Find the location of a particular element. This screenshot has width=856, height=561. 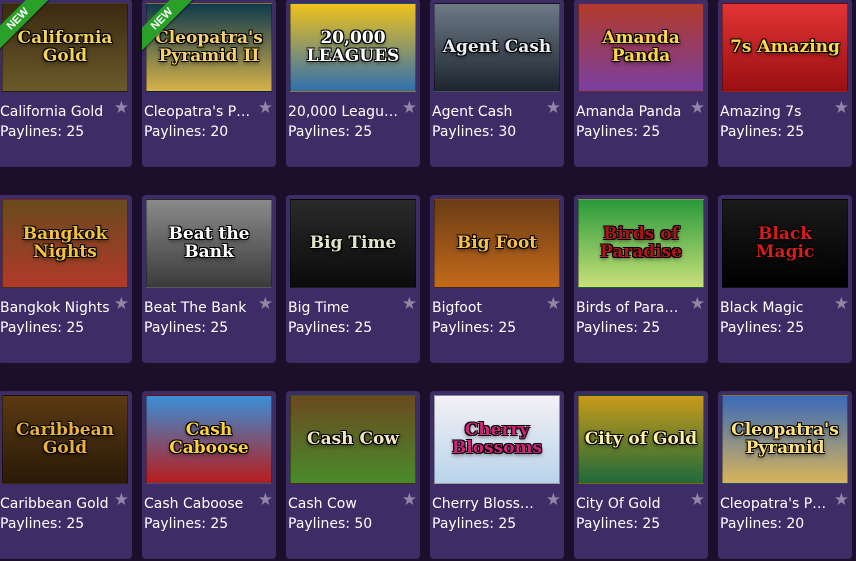

game-title: Birds of Paradise is located at coordinates (631, 308).